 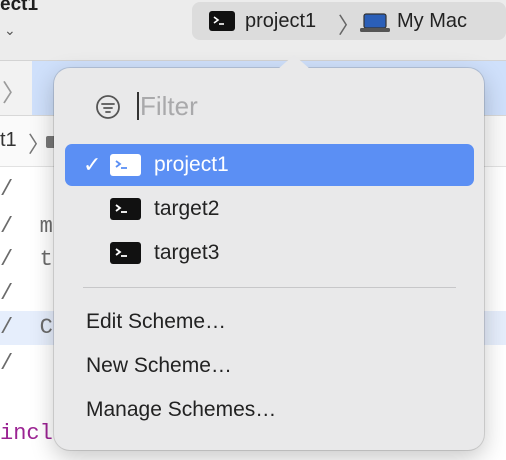 What do you see at coordinates (349, 25) in the screenshot?
I see `chevron-right-icon: 〉` at bounding box center [349, 25].